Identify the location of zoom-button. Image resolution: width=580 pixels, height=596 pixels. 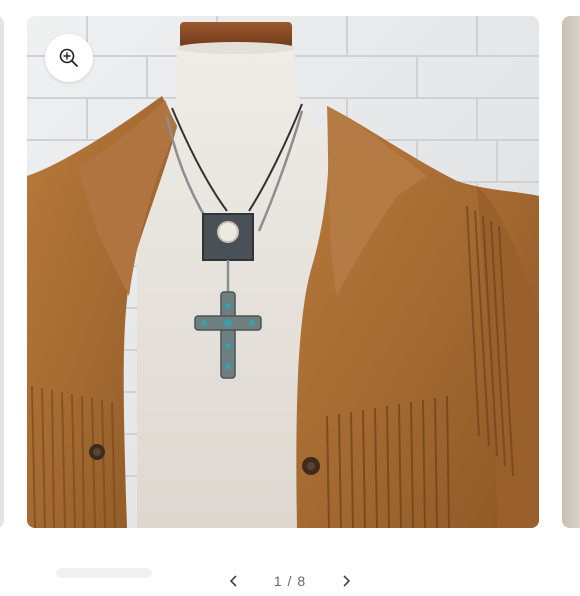
(69, 58).